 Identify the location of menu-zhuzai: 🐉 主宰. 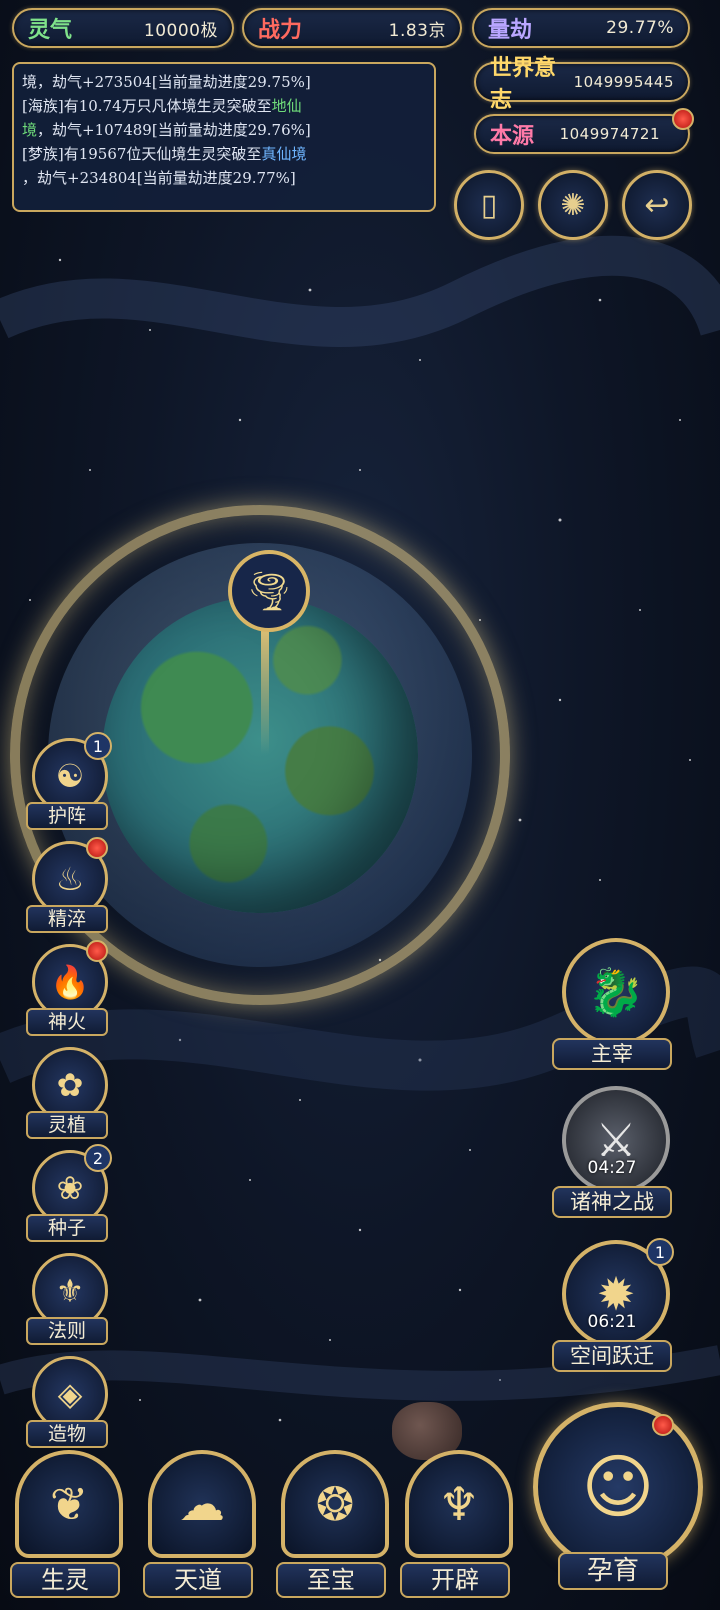
(612, 1004).